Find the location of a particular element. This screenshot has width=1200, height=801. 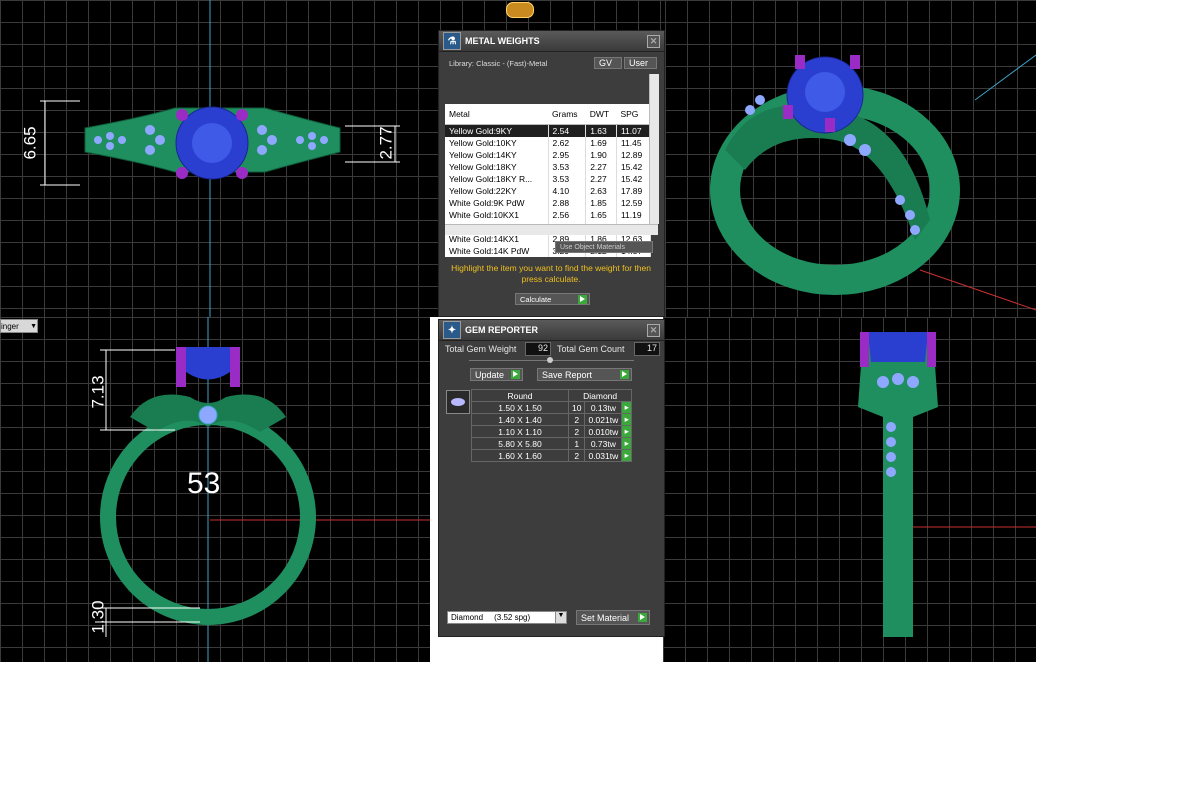

gem-cell-size: 5.80 X 5.80 is located at coordinates (520, 443).